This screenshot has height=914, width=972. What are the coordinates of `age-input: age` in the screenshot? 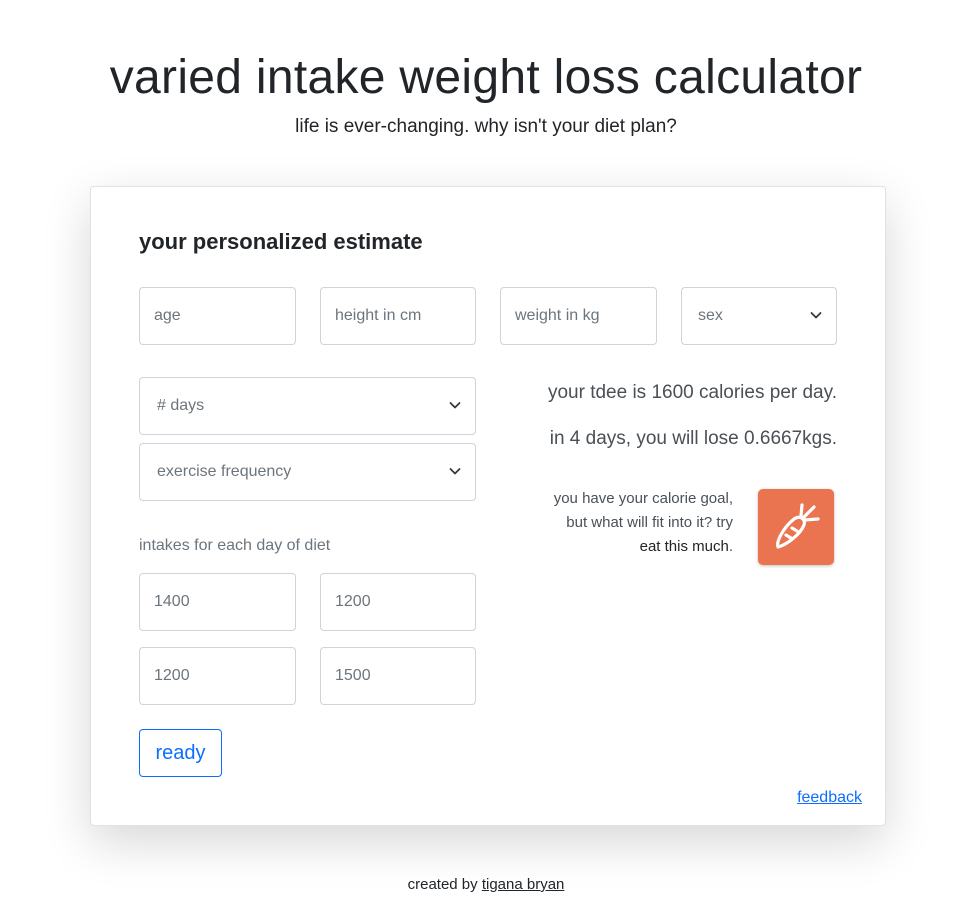 It's located at (217, 316).